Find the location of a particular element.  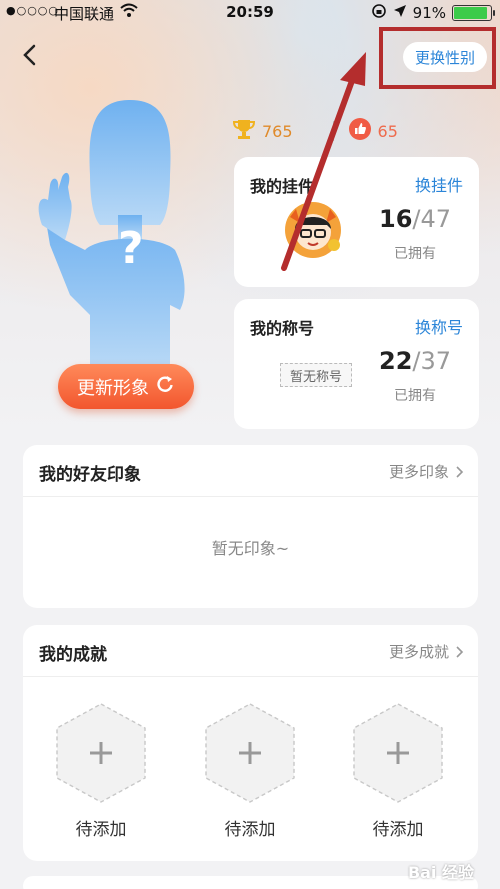

unknown-avatar-question-mark: ? is located at coordinates (131, 248).